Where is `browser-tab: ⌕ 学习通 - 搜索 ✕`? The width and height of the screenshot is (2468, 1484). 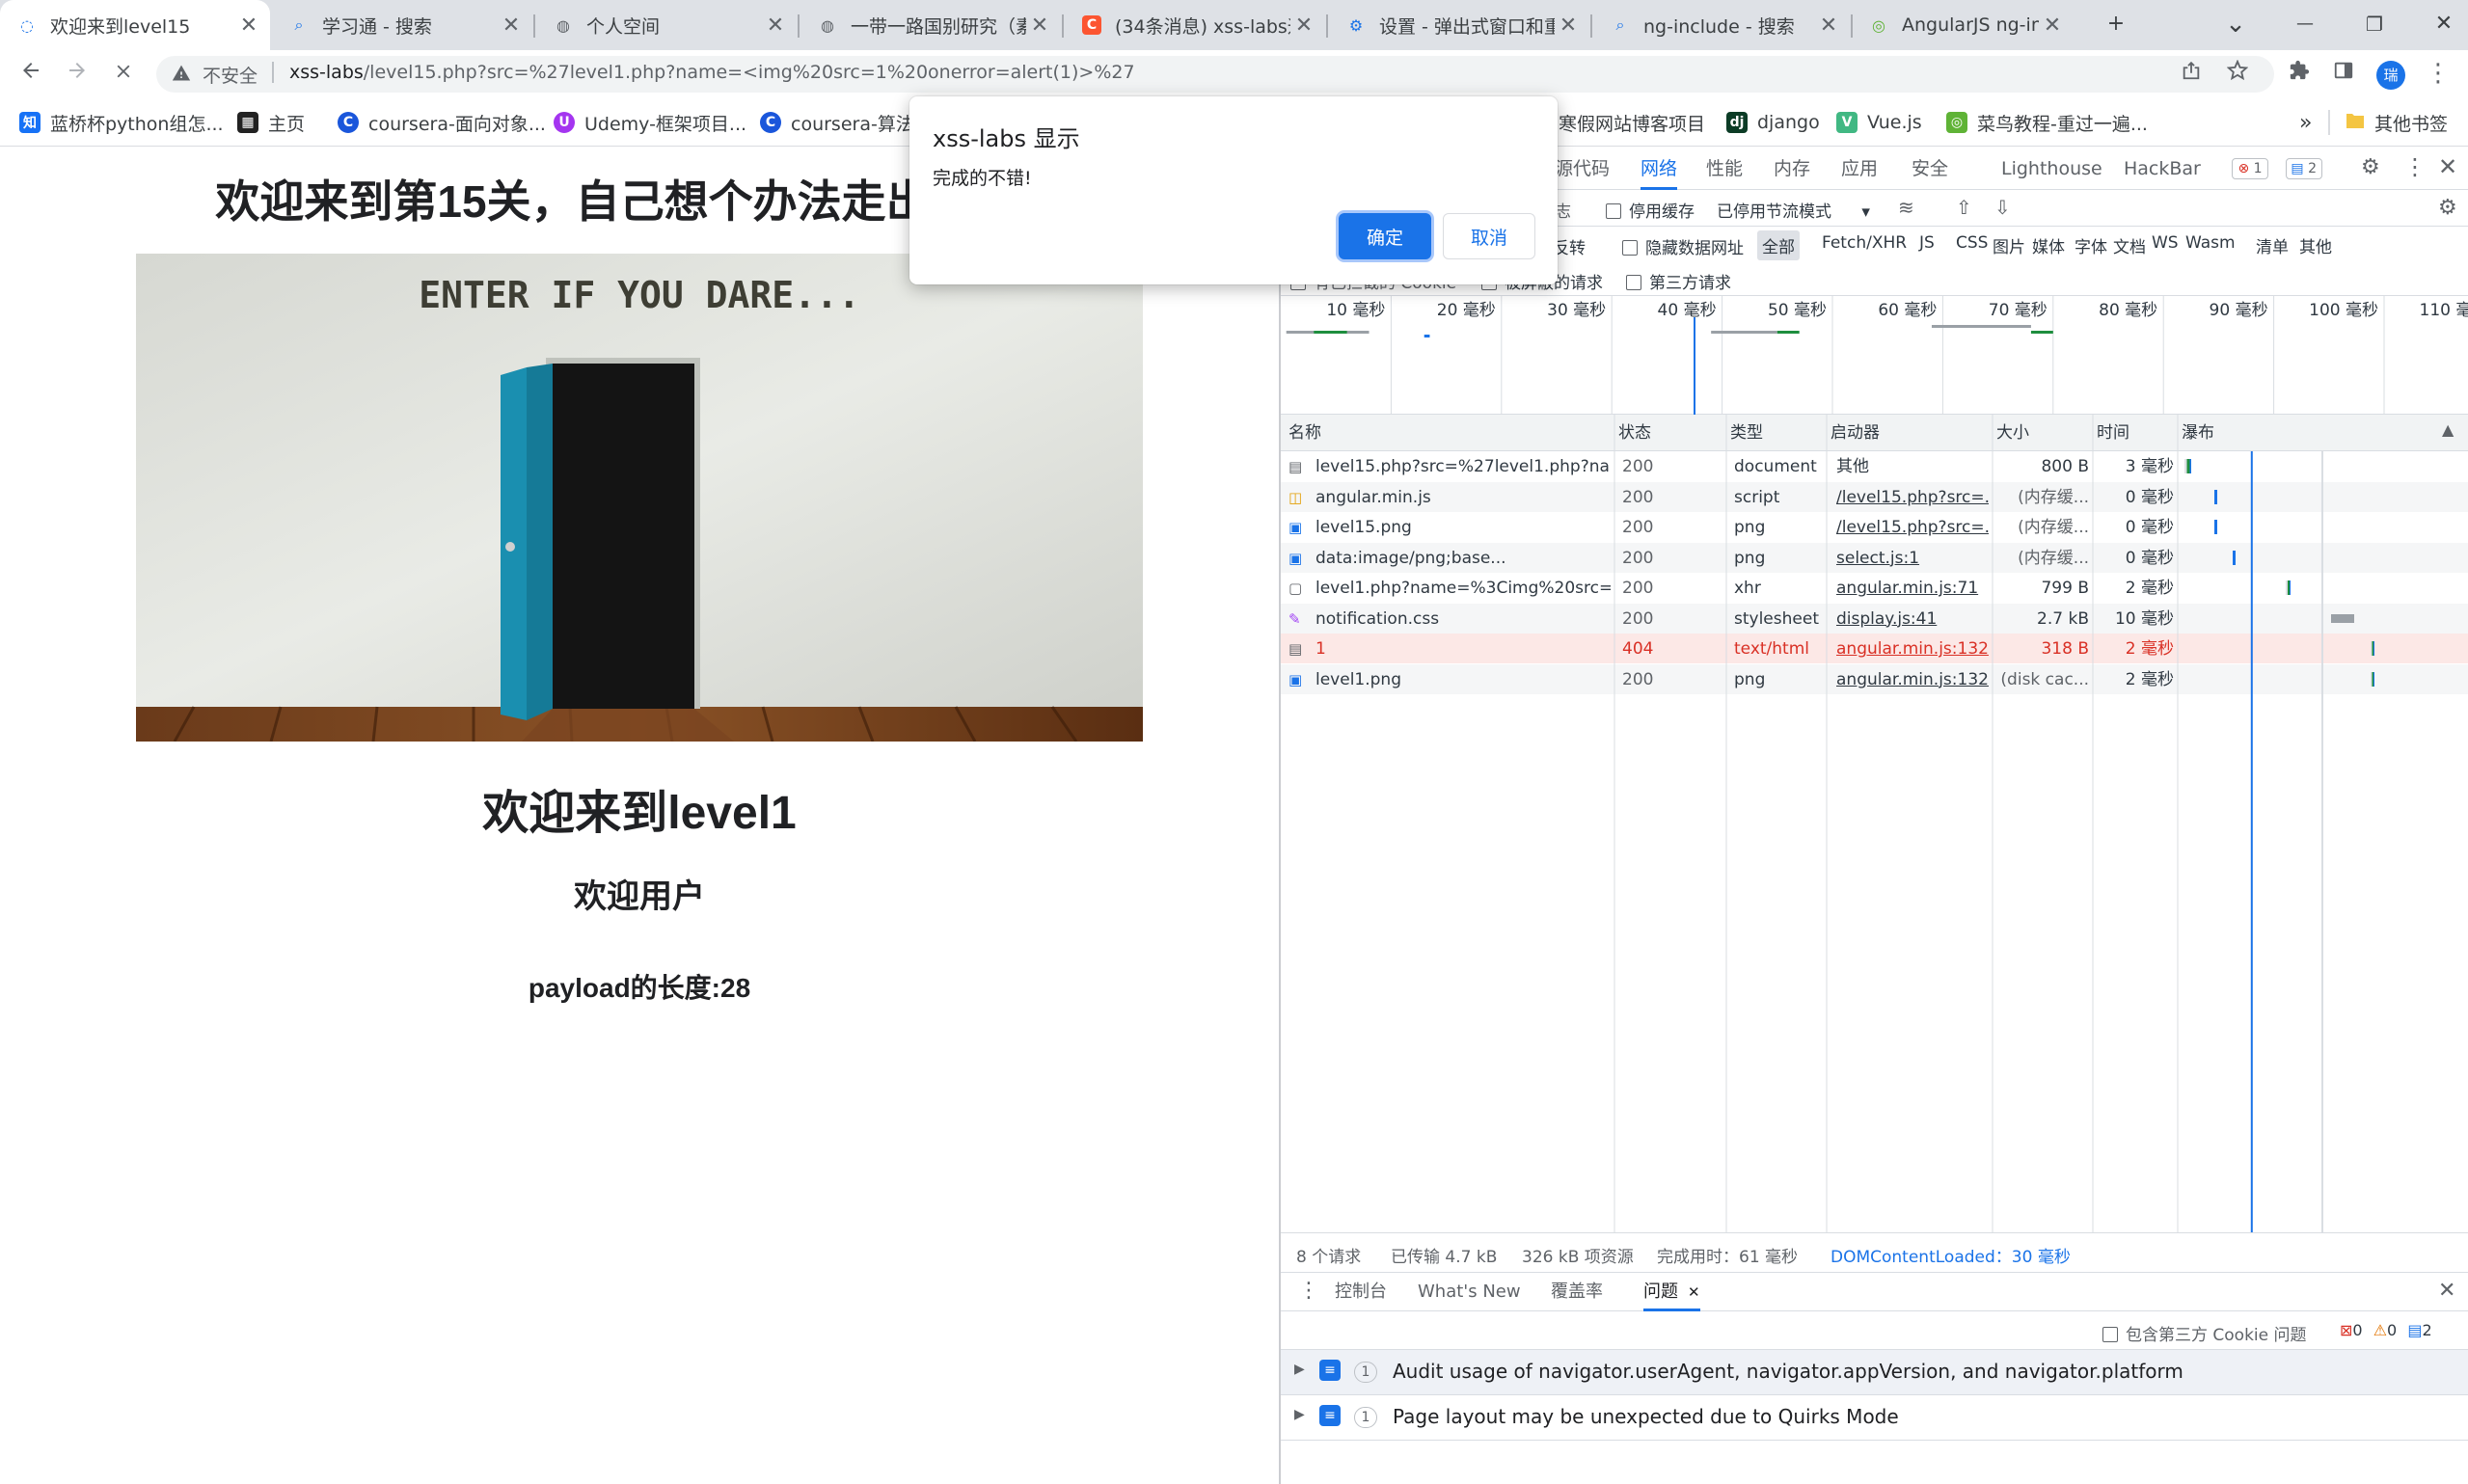 browser-tab: ⌕ 学习通 - 搜索 ✕ is located at coordinates (402, 25).